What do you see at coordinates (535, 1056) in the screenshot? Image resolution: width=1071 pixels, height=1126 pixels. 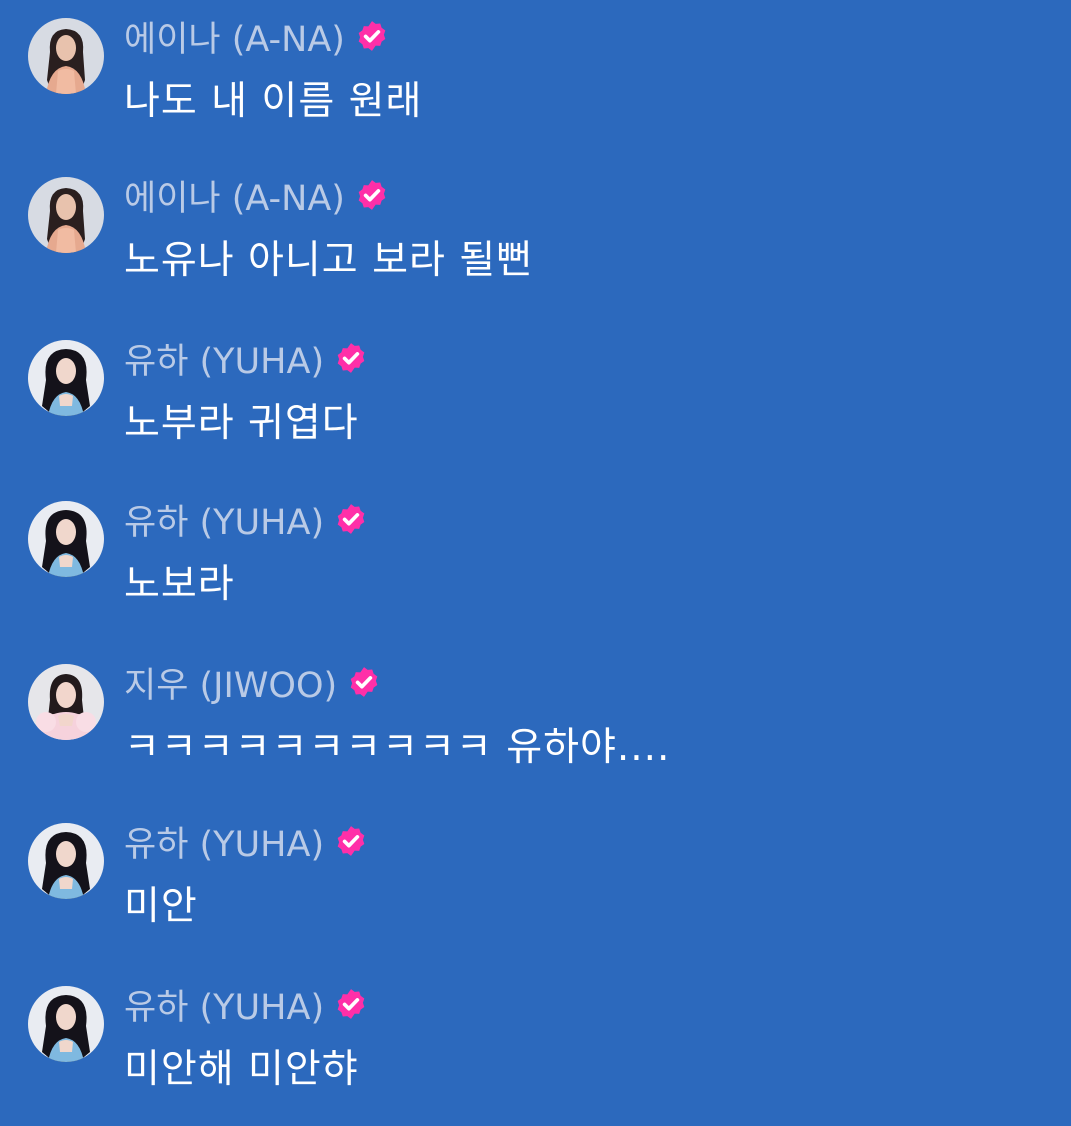 I see `chat-message: 유하 (YUHA) 미안해 미안햐` at bounding box center [535, 1056].